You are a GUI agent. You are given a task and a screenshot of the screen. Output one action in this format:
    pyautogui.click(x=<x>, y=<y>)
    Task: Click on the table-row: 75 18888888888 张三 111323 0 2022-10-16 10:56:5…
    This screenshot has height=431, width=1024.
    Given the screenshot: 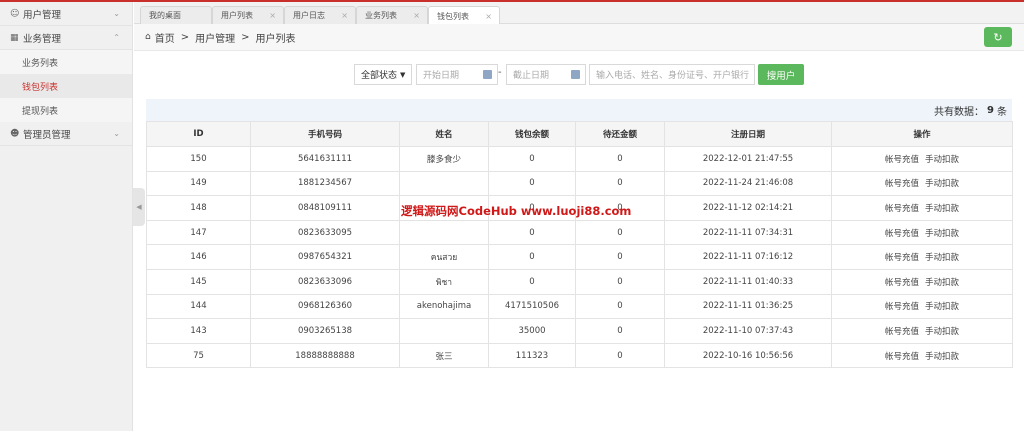 What is the action you would take?
    pyautogui.click(x=579, y=355)
    